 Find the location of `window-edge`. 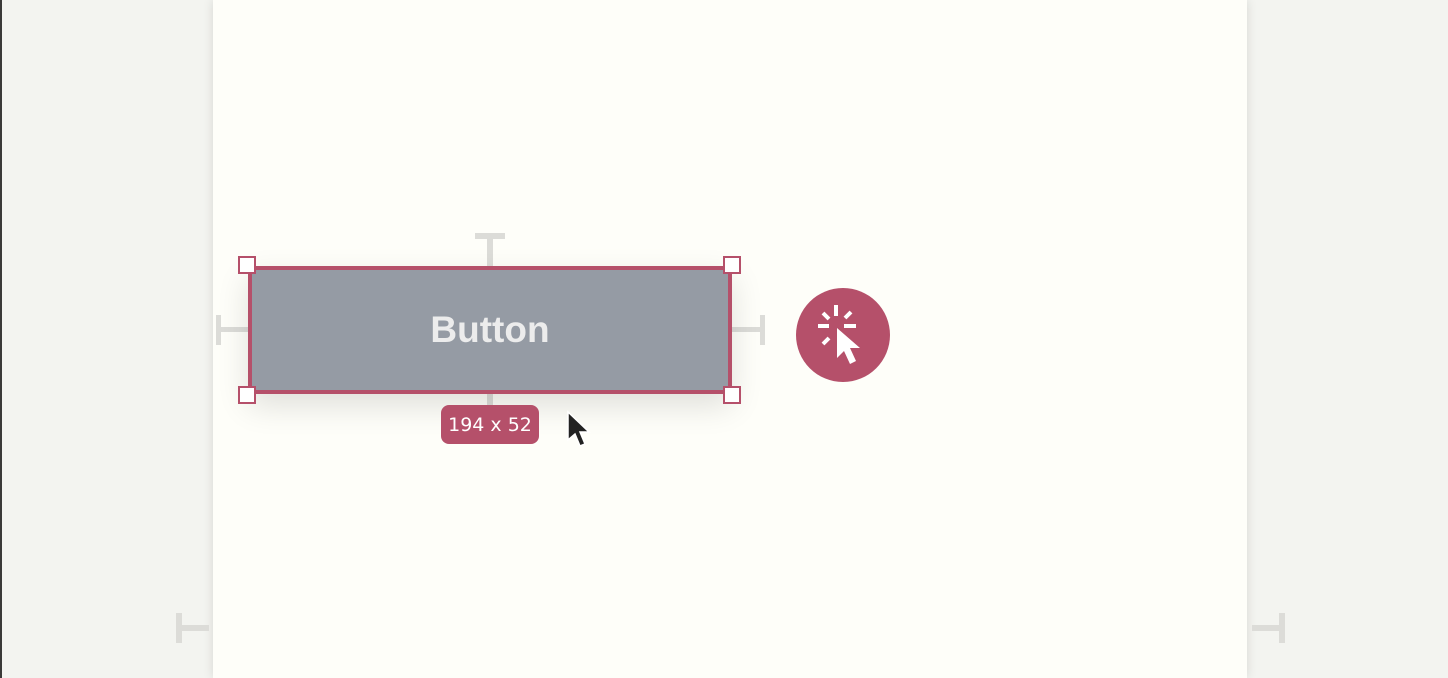

window-edge is located at coordinates (1, 339).